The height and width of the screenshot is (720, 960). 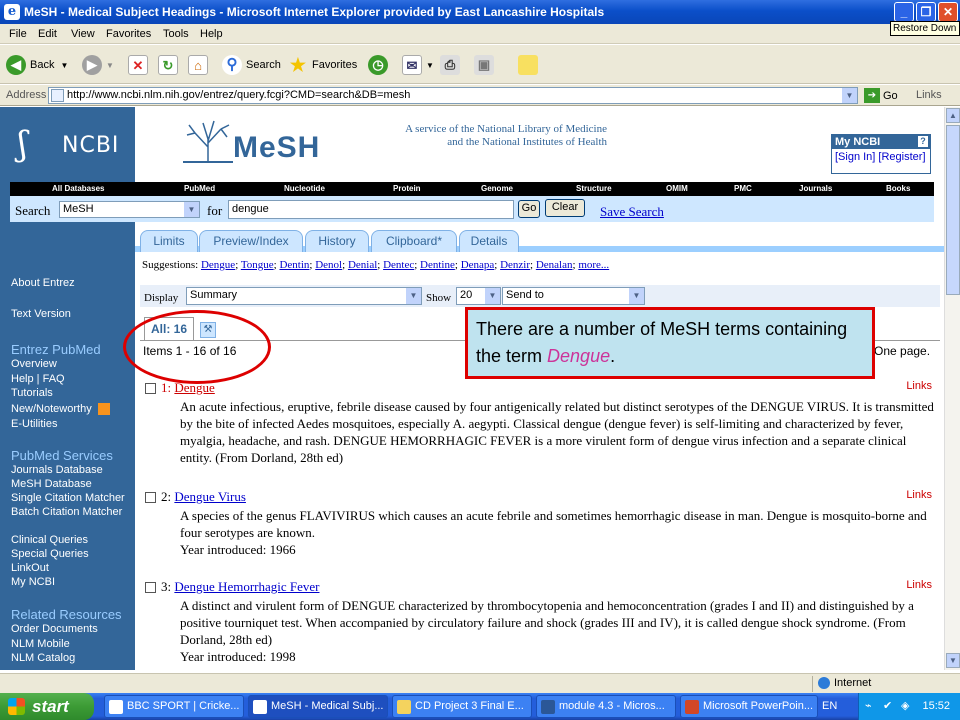 I want to click on start-button: start, so click(x=47, y=706).